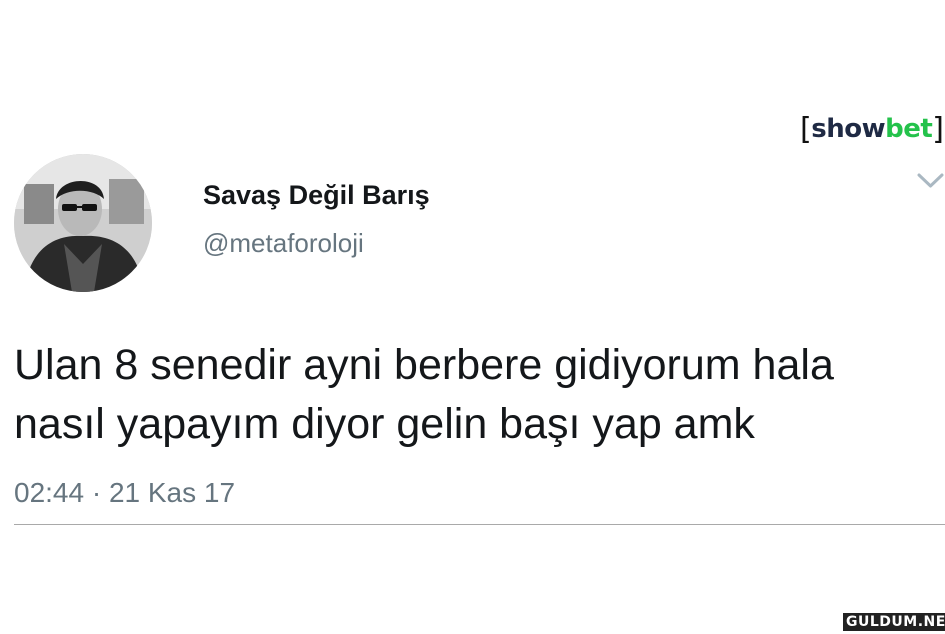 The width and height of the screenshot is (945, 634). I want to click on display-name: Savaş Değil Barış, so click(316, 195).